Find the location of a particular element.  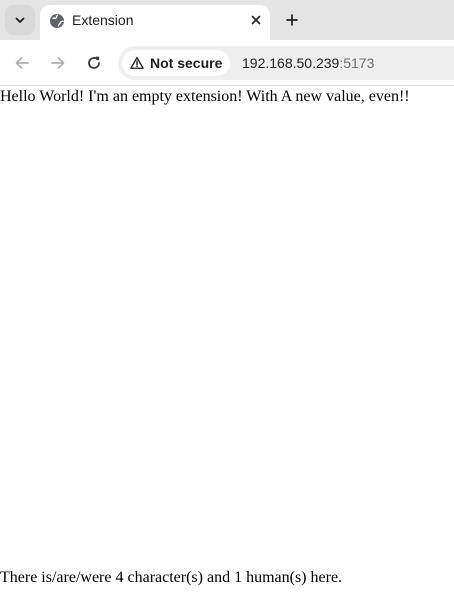

address-bar: Not secure 192.168.50.239:5173 is located at coordinates (286, 63).